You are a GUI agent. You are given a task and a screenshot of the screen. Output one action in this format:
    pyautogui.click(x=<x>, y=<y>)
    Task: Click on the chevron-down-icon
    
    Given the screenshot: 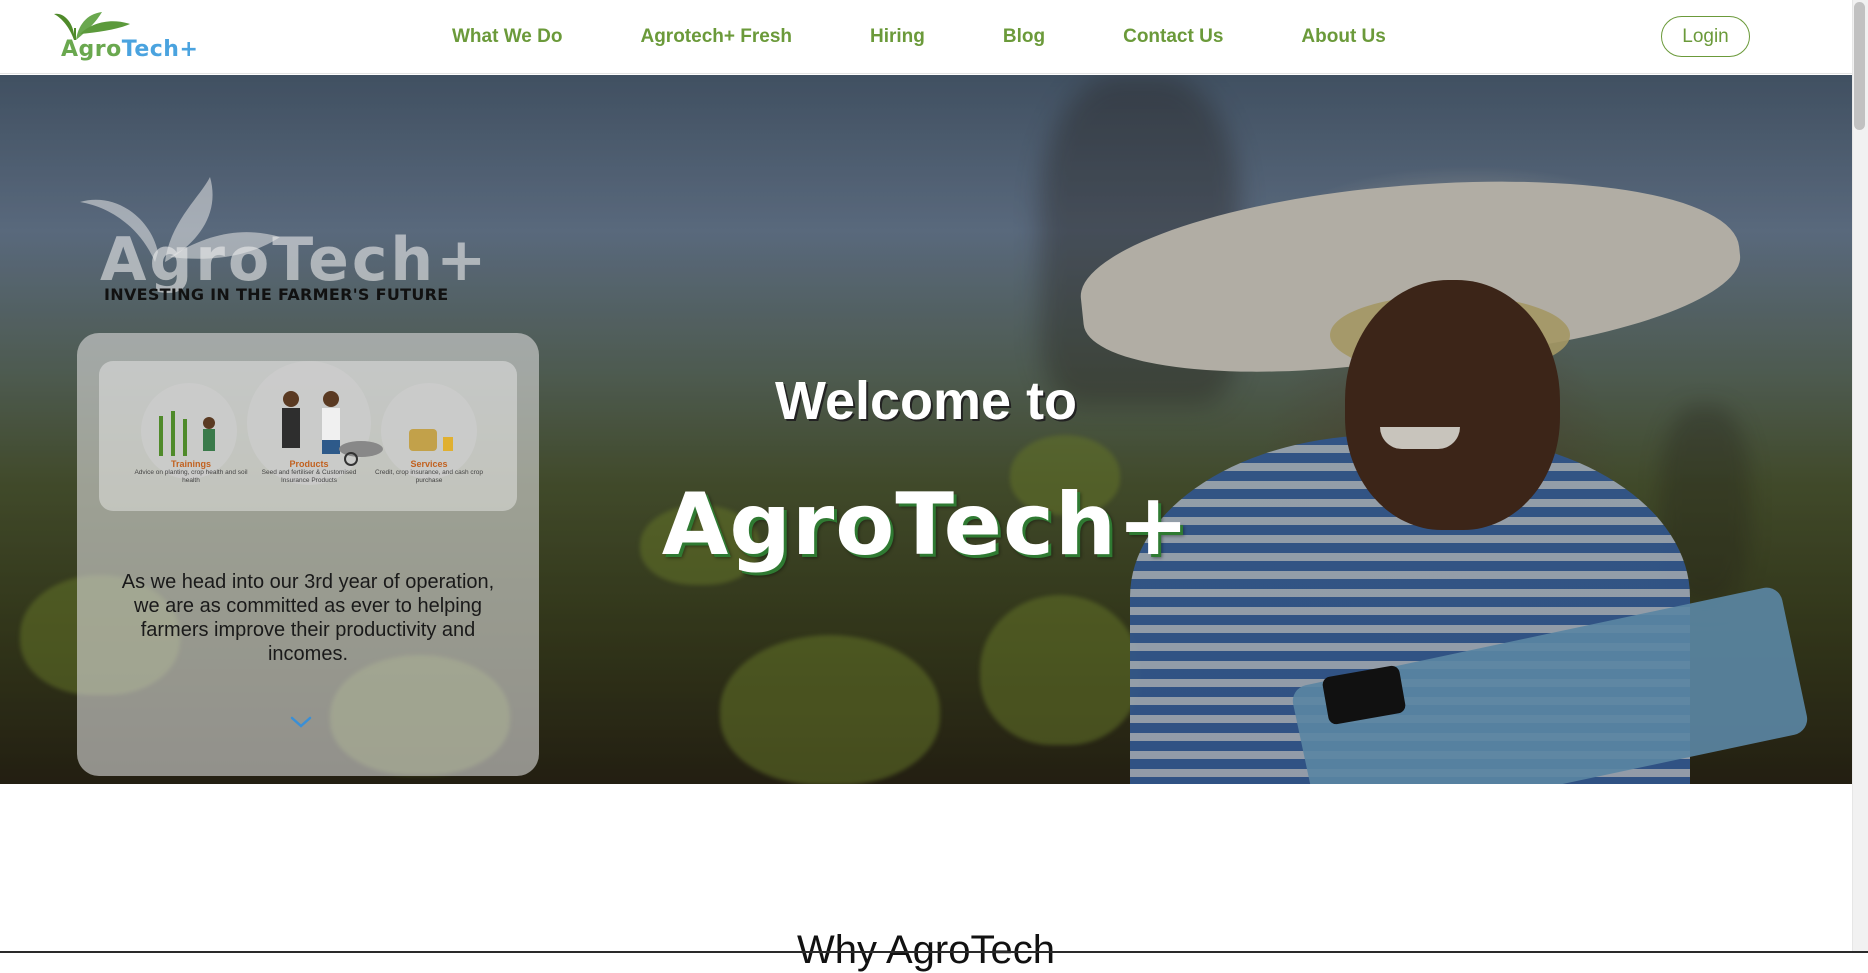 What is the action you would take?
    pyautogui.click(x=301, y=722)
    